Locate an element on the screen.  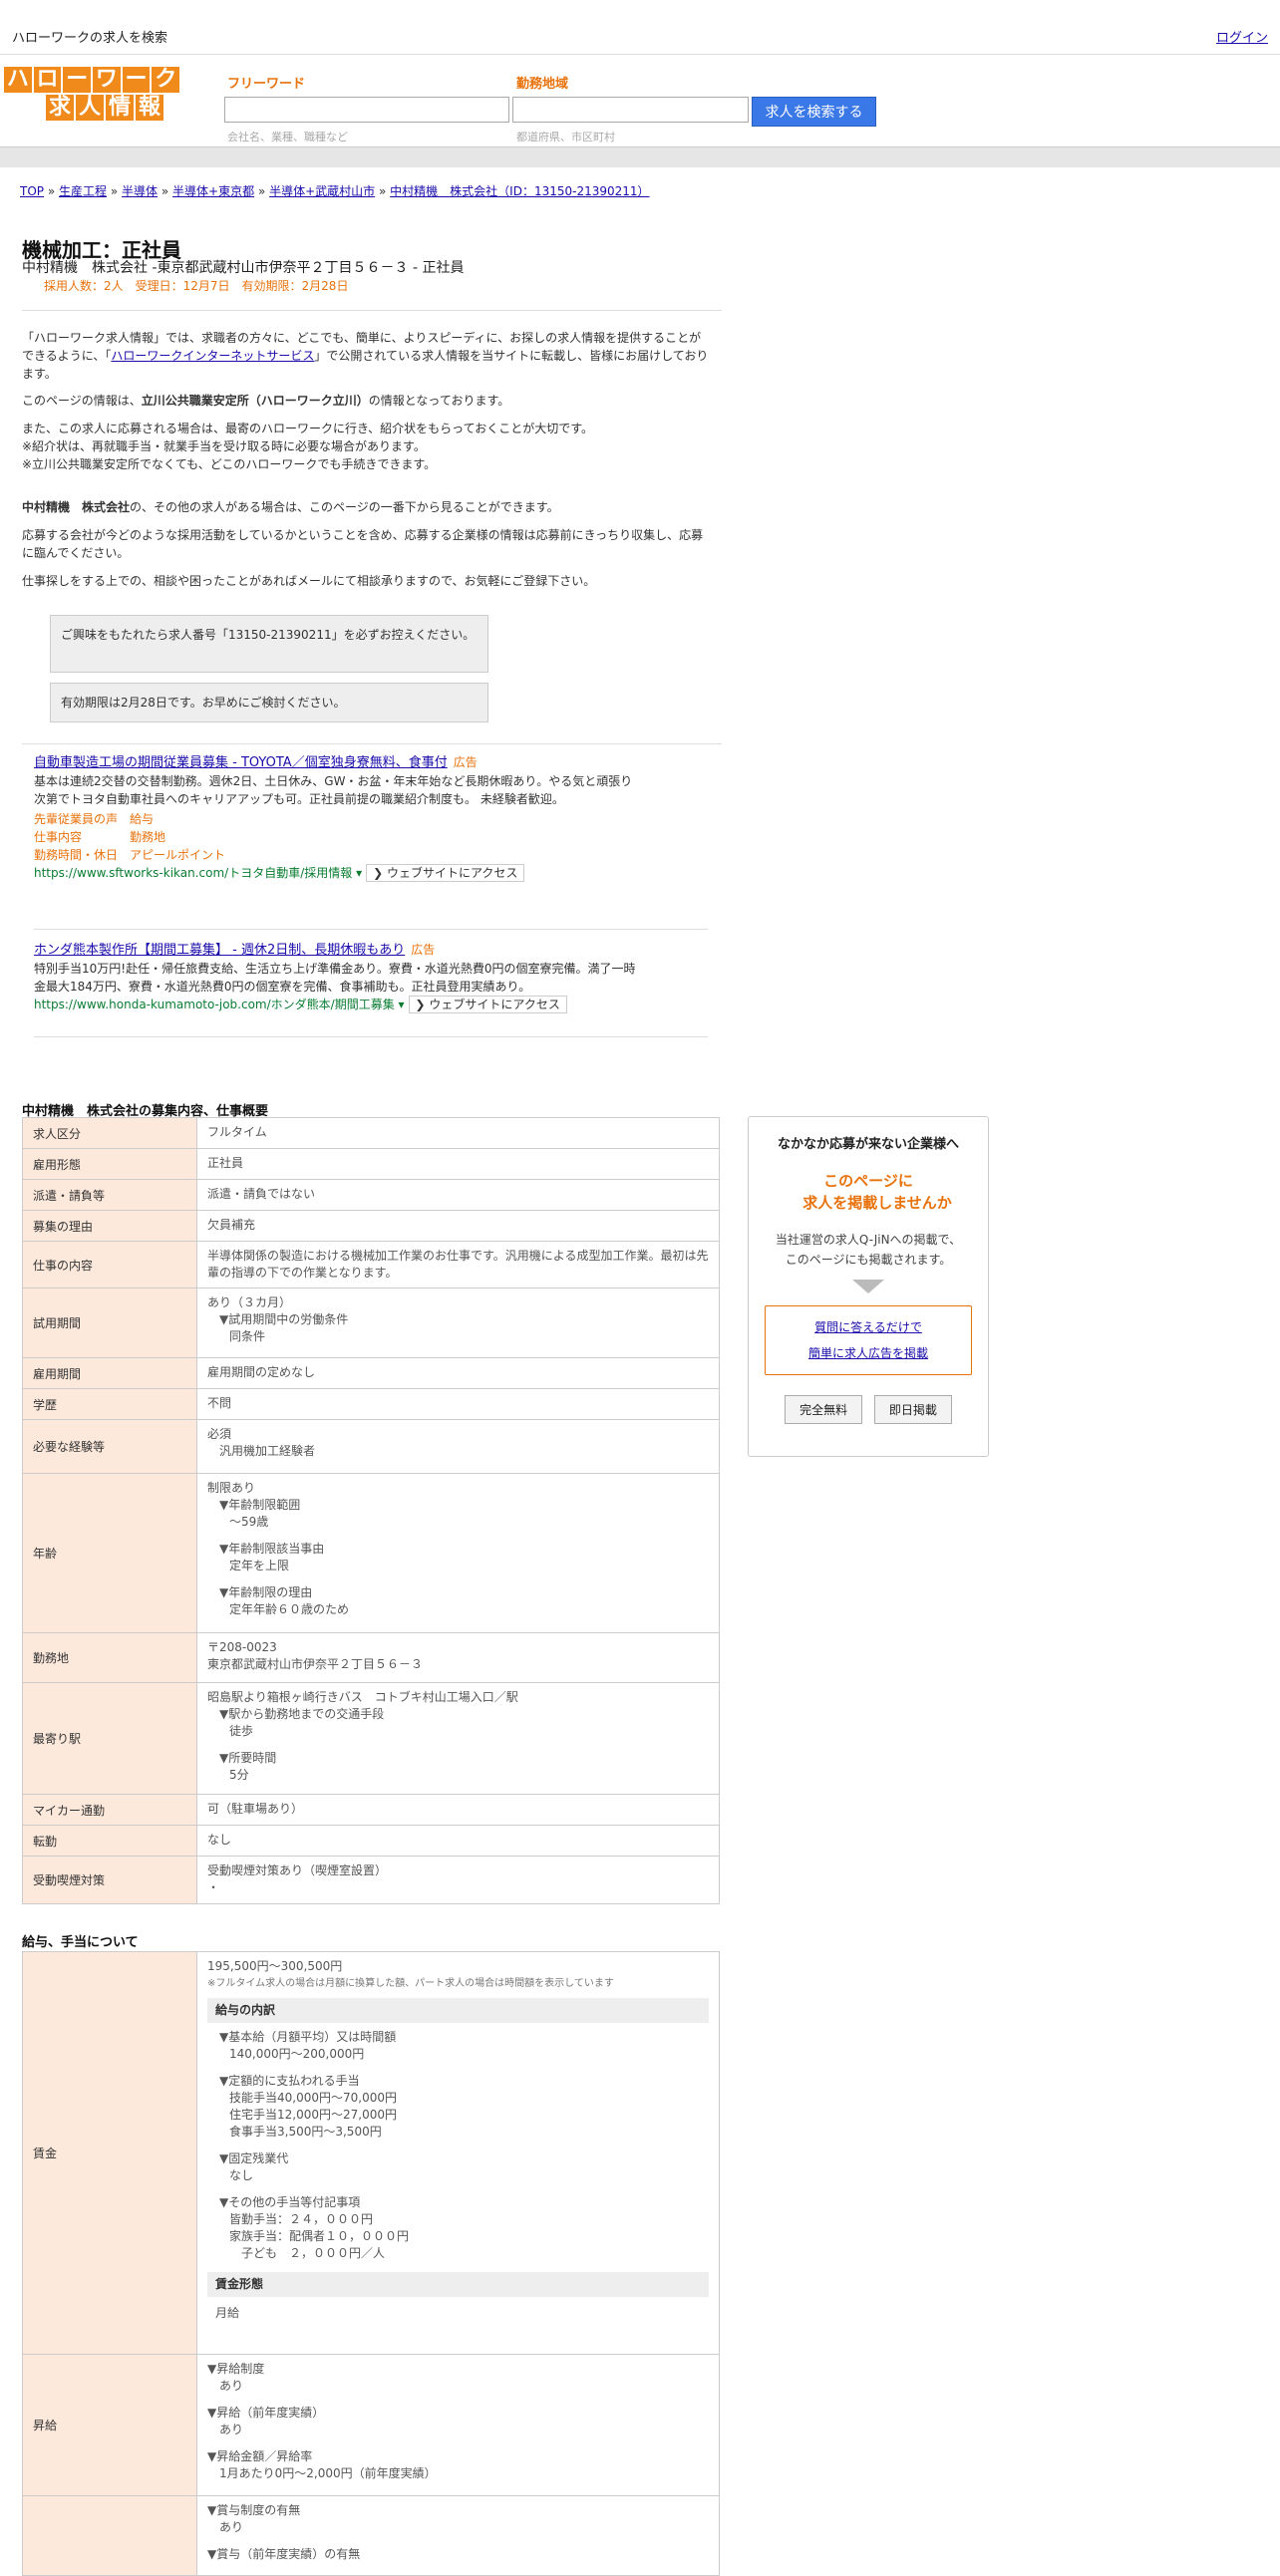
row-value: ▼賞与制度の有無 あり ▼賞与（前年度実績）の有無 is located at coordinates (458, 2535).